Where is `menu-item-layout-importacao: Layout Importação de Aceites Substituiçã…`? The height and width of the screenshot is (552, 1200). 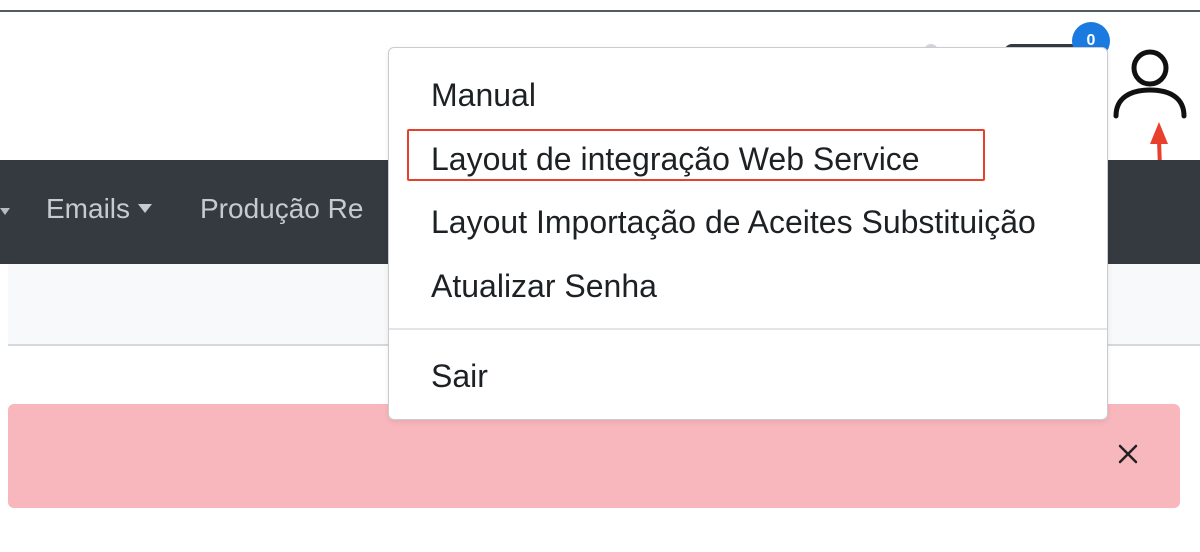 menu-item-layout-importacao: Layout Importação de Aceites Substituiçã… is located at coordinates (733, 222).